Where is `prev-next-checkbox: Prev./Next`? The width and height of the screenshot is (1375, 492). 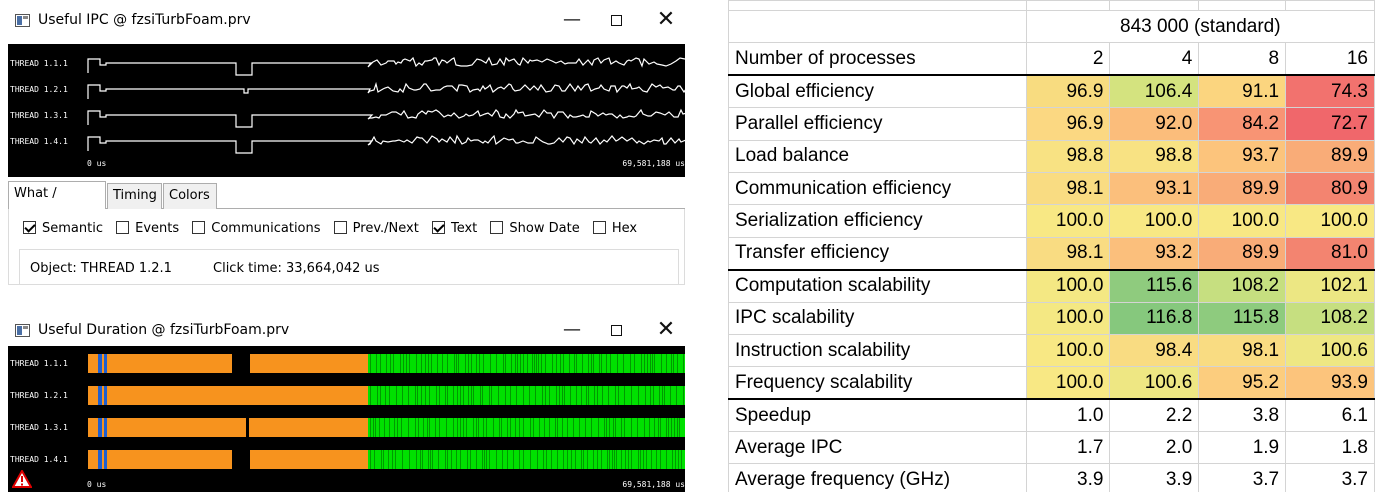
prev-next-checkbox: Prev./Next is located at coordinates (376, 228).